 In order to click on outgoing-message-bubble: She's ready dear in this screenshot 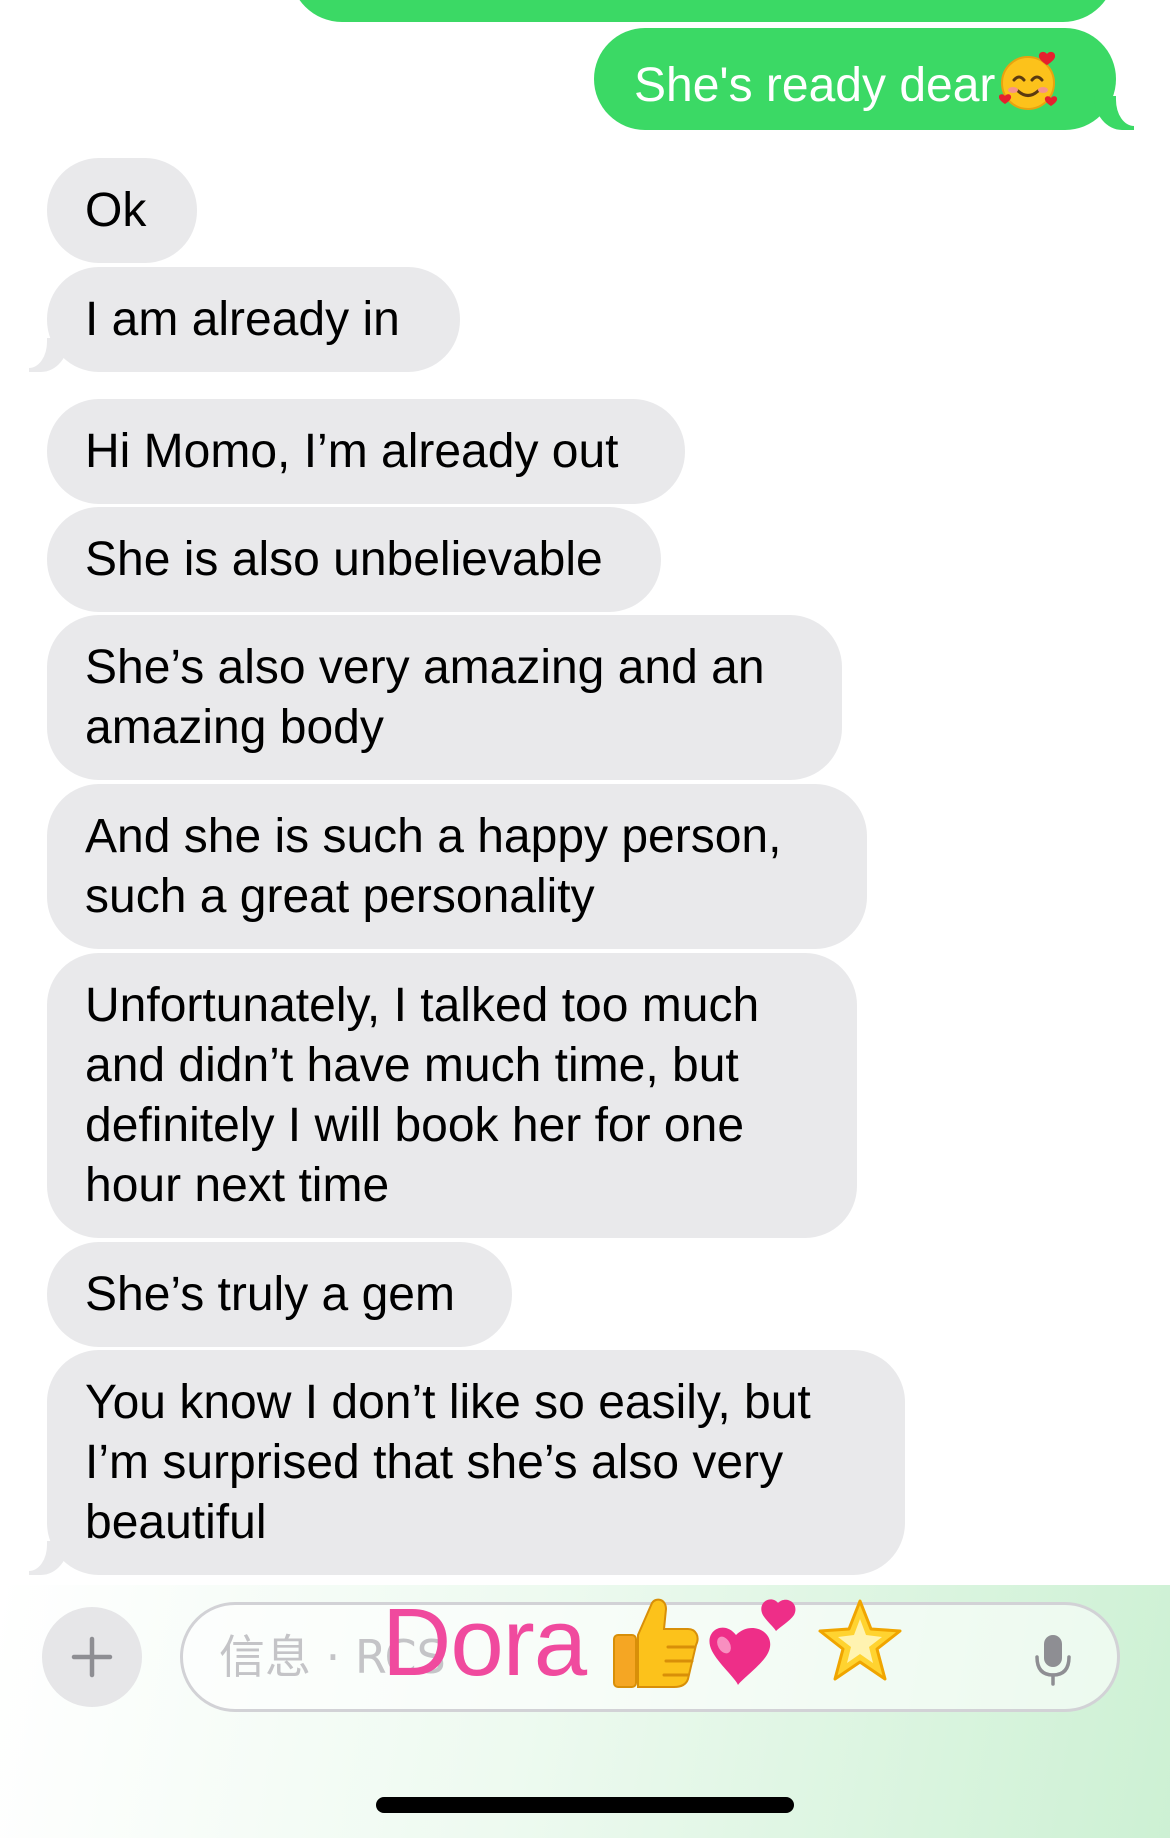, I will do `click(864, 79)`.